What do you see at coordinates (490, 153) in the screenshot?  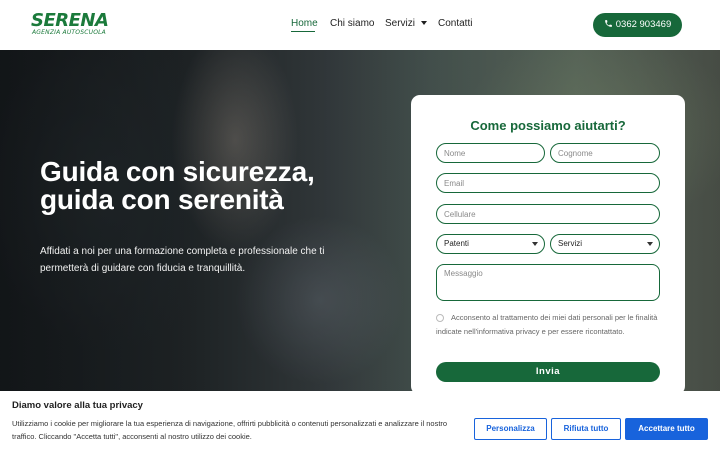 I see `nome-field` at bounding box center [490, 153].